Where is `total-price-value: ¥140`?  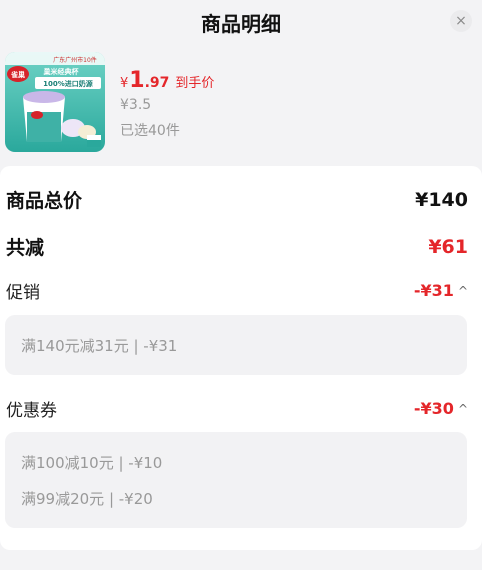
total-price-value: ¥140 is located at coordinates (441, 199).